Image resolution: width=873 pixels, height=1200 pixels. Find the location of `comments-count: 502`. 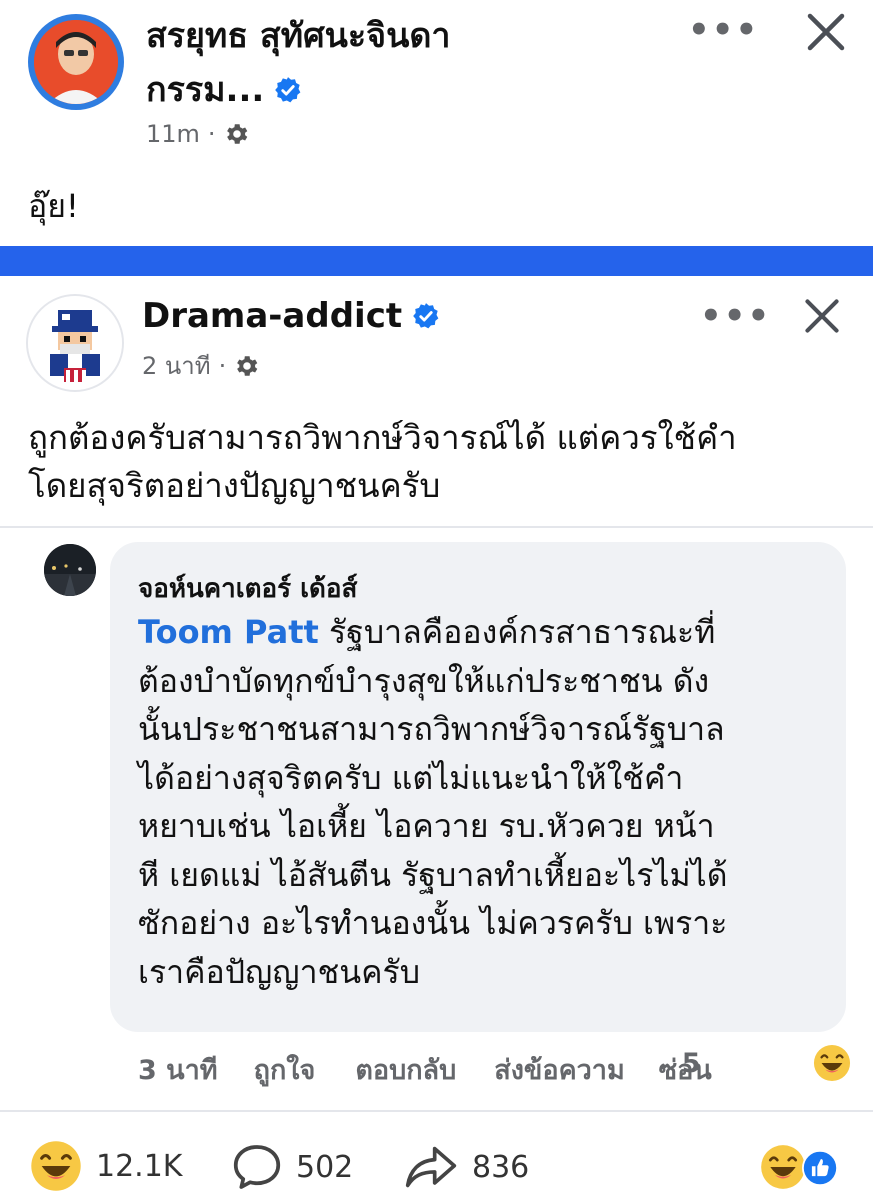

comments-count: 502 is located at coordinates (325, 1167).